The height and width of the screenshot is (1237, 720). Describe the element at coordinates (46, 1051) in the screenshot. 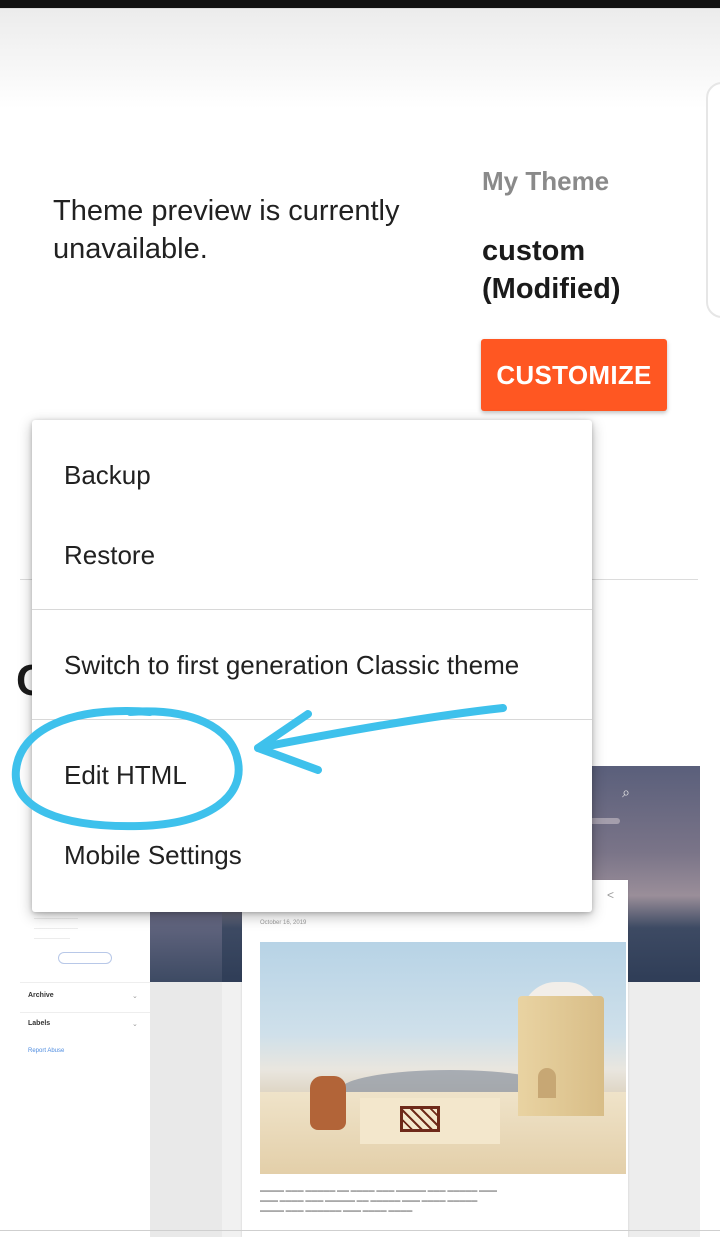

I see `sidebar-report-link: Report Abuse` at that location.